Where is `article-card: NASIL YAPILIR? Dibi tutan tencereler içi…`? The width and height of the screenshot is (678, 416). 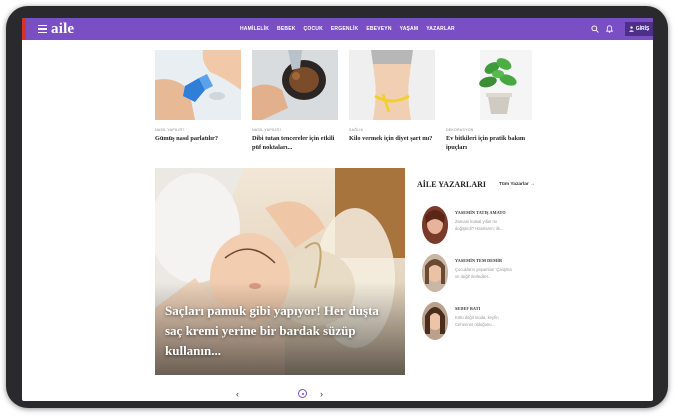 article-card: NASIL YAPILIR? Dibi tutan tencereler içi… is located at coordinates (295, 101).